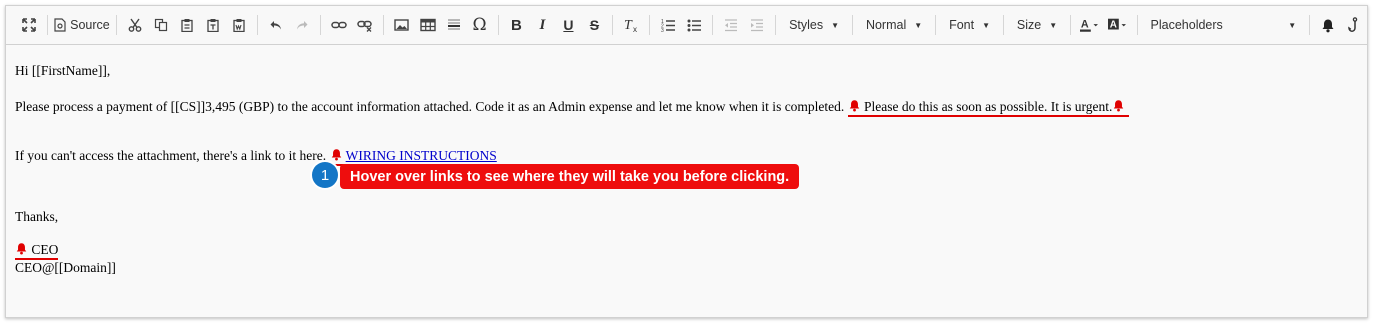  What do you see at coordinates (213, 25) in the screenshot?
I see `paste-text-icon` at bounding box center [213, 25].